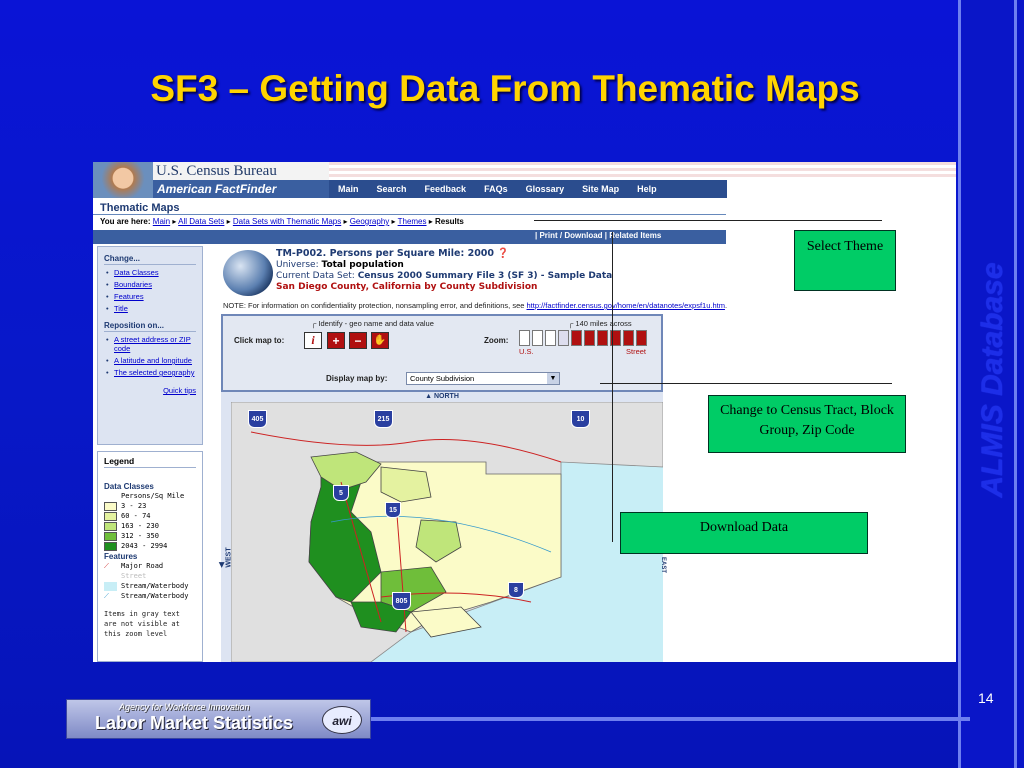 The image size is (1024, 768). Describe the element at coordinates (401, 601) in the screenshot. I see `highway-shield-icon: 805` at that location.